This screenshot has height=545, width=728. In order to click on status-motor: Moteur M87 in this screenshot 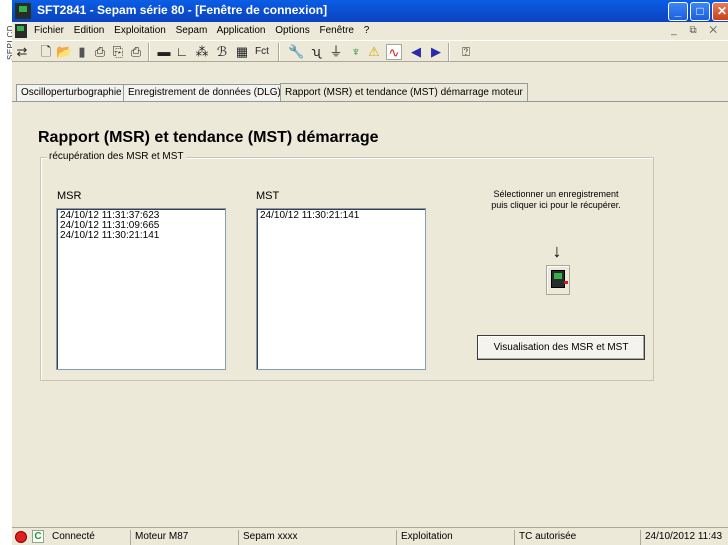, I will do `click(159, 537)`.